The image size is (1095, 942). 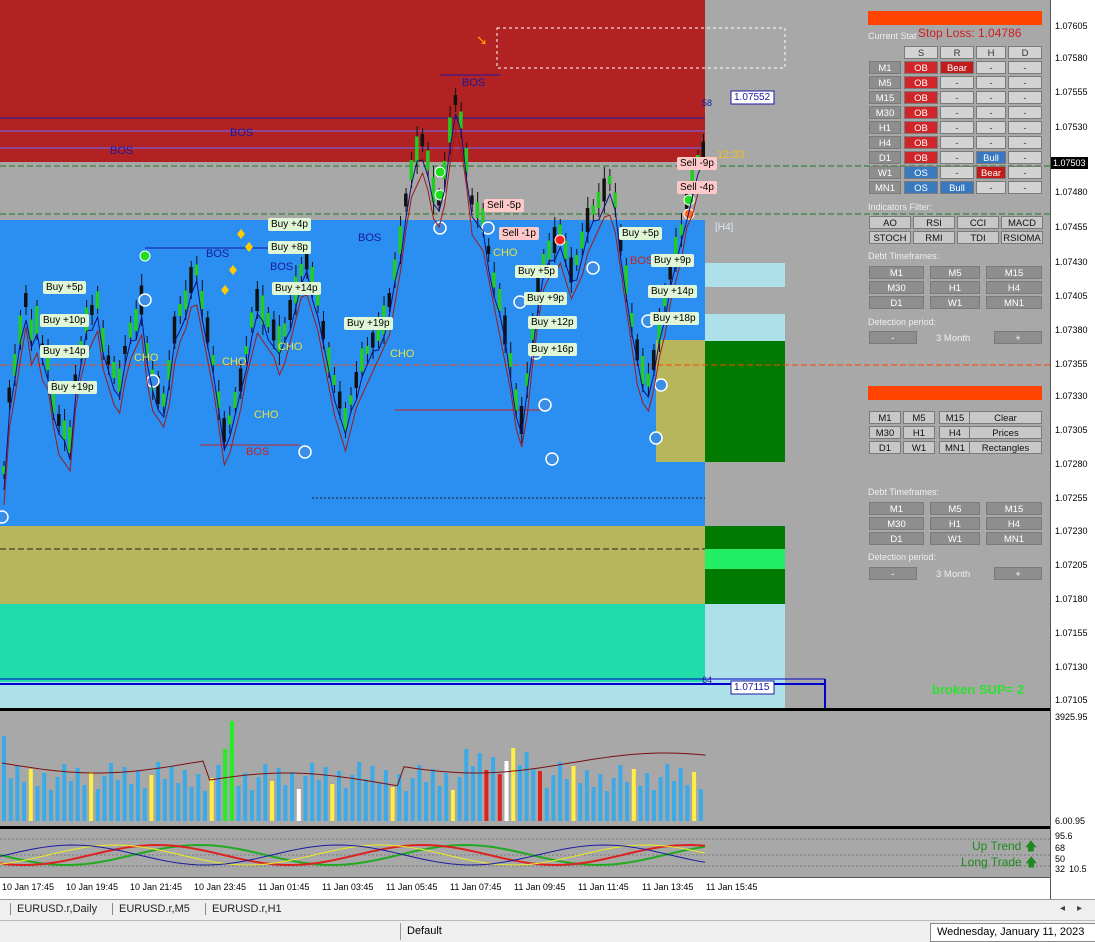 I want to click on tf-button-h4: H4, so click(x=955, y=432).